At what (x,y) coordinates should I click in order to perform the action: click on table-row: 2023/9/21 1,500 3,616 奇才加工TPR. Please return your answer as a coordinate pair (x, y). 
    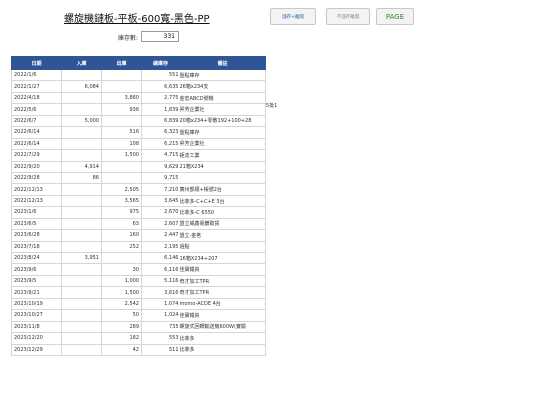
    Looking at the image, I should click on (138, 292).